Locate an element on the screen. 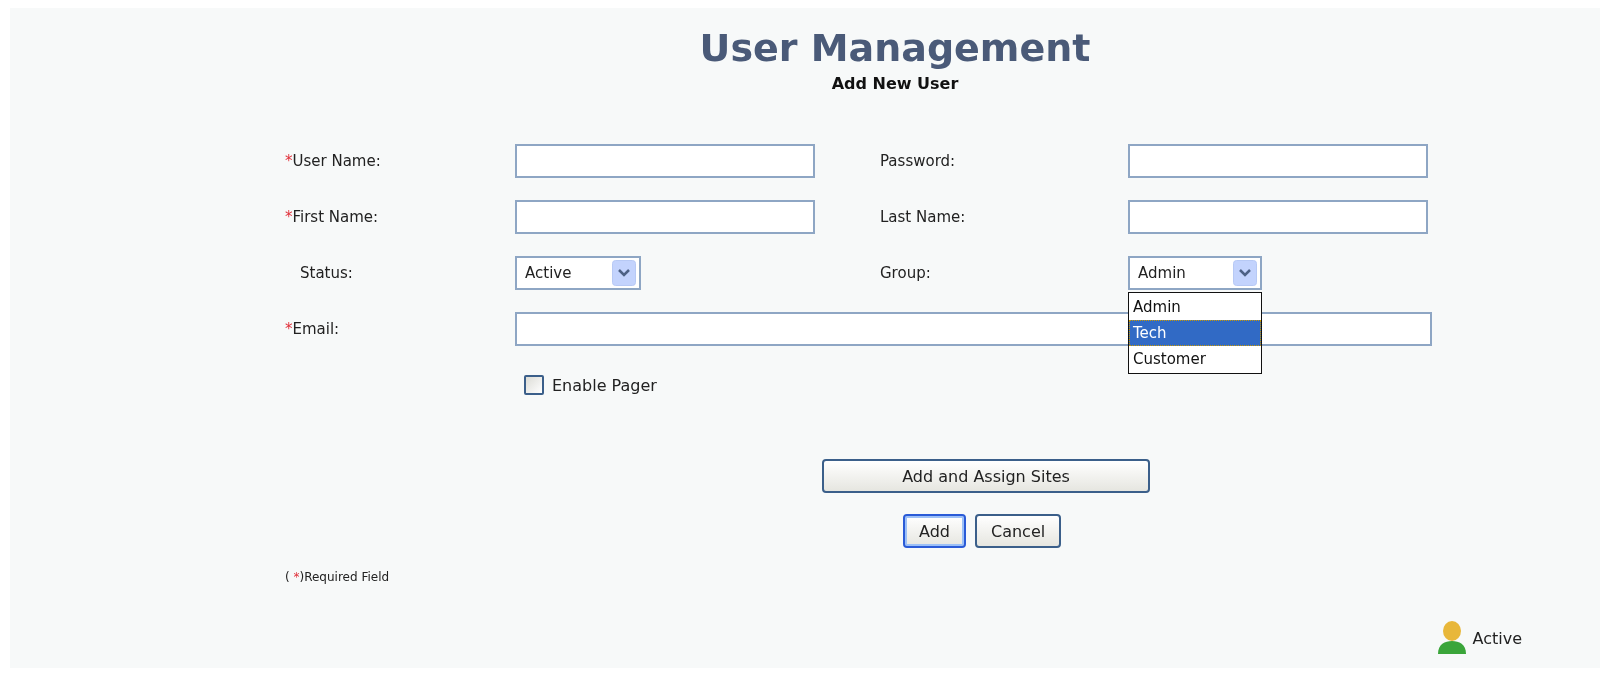 This screenshot has width=1612, height=675. dropdown-option: Tech is located at coordinates (1195, 333).